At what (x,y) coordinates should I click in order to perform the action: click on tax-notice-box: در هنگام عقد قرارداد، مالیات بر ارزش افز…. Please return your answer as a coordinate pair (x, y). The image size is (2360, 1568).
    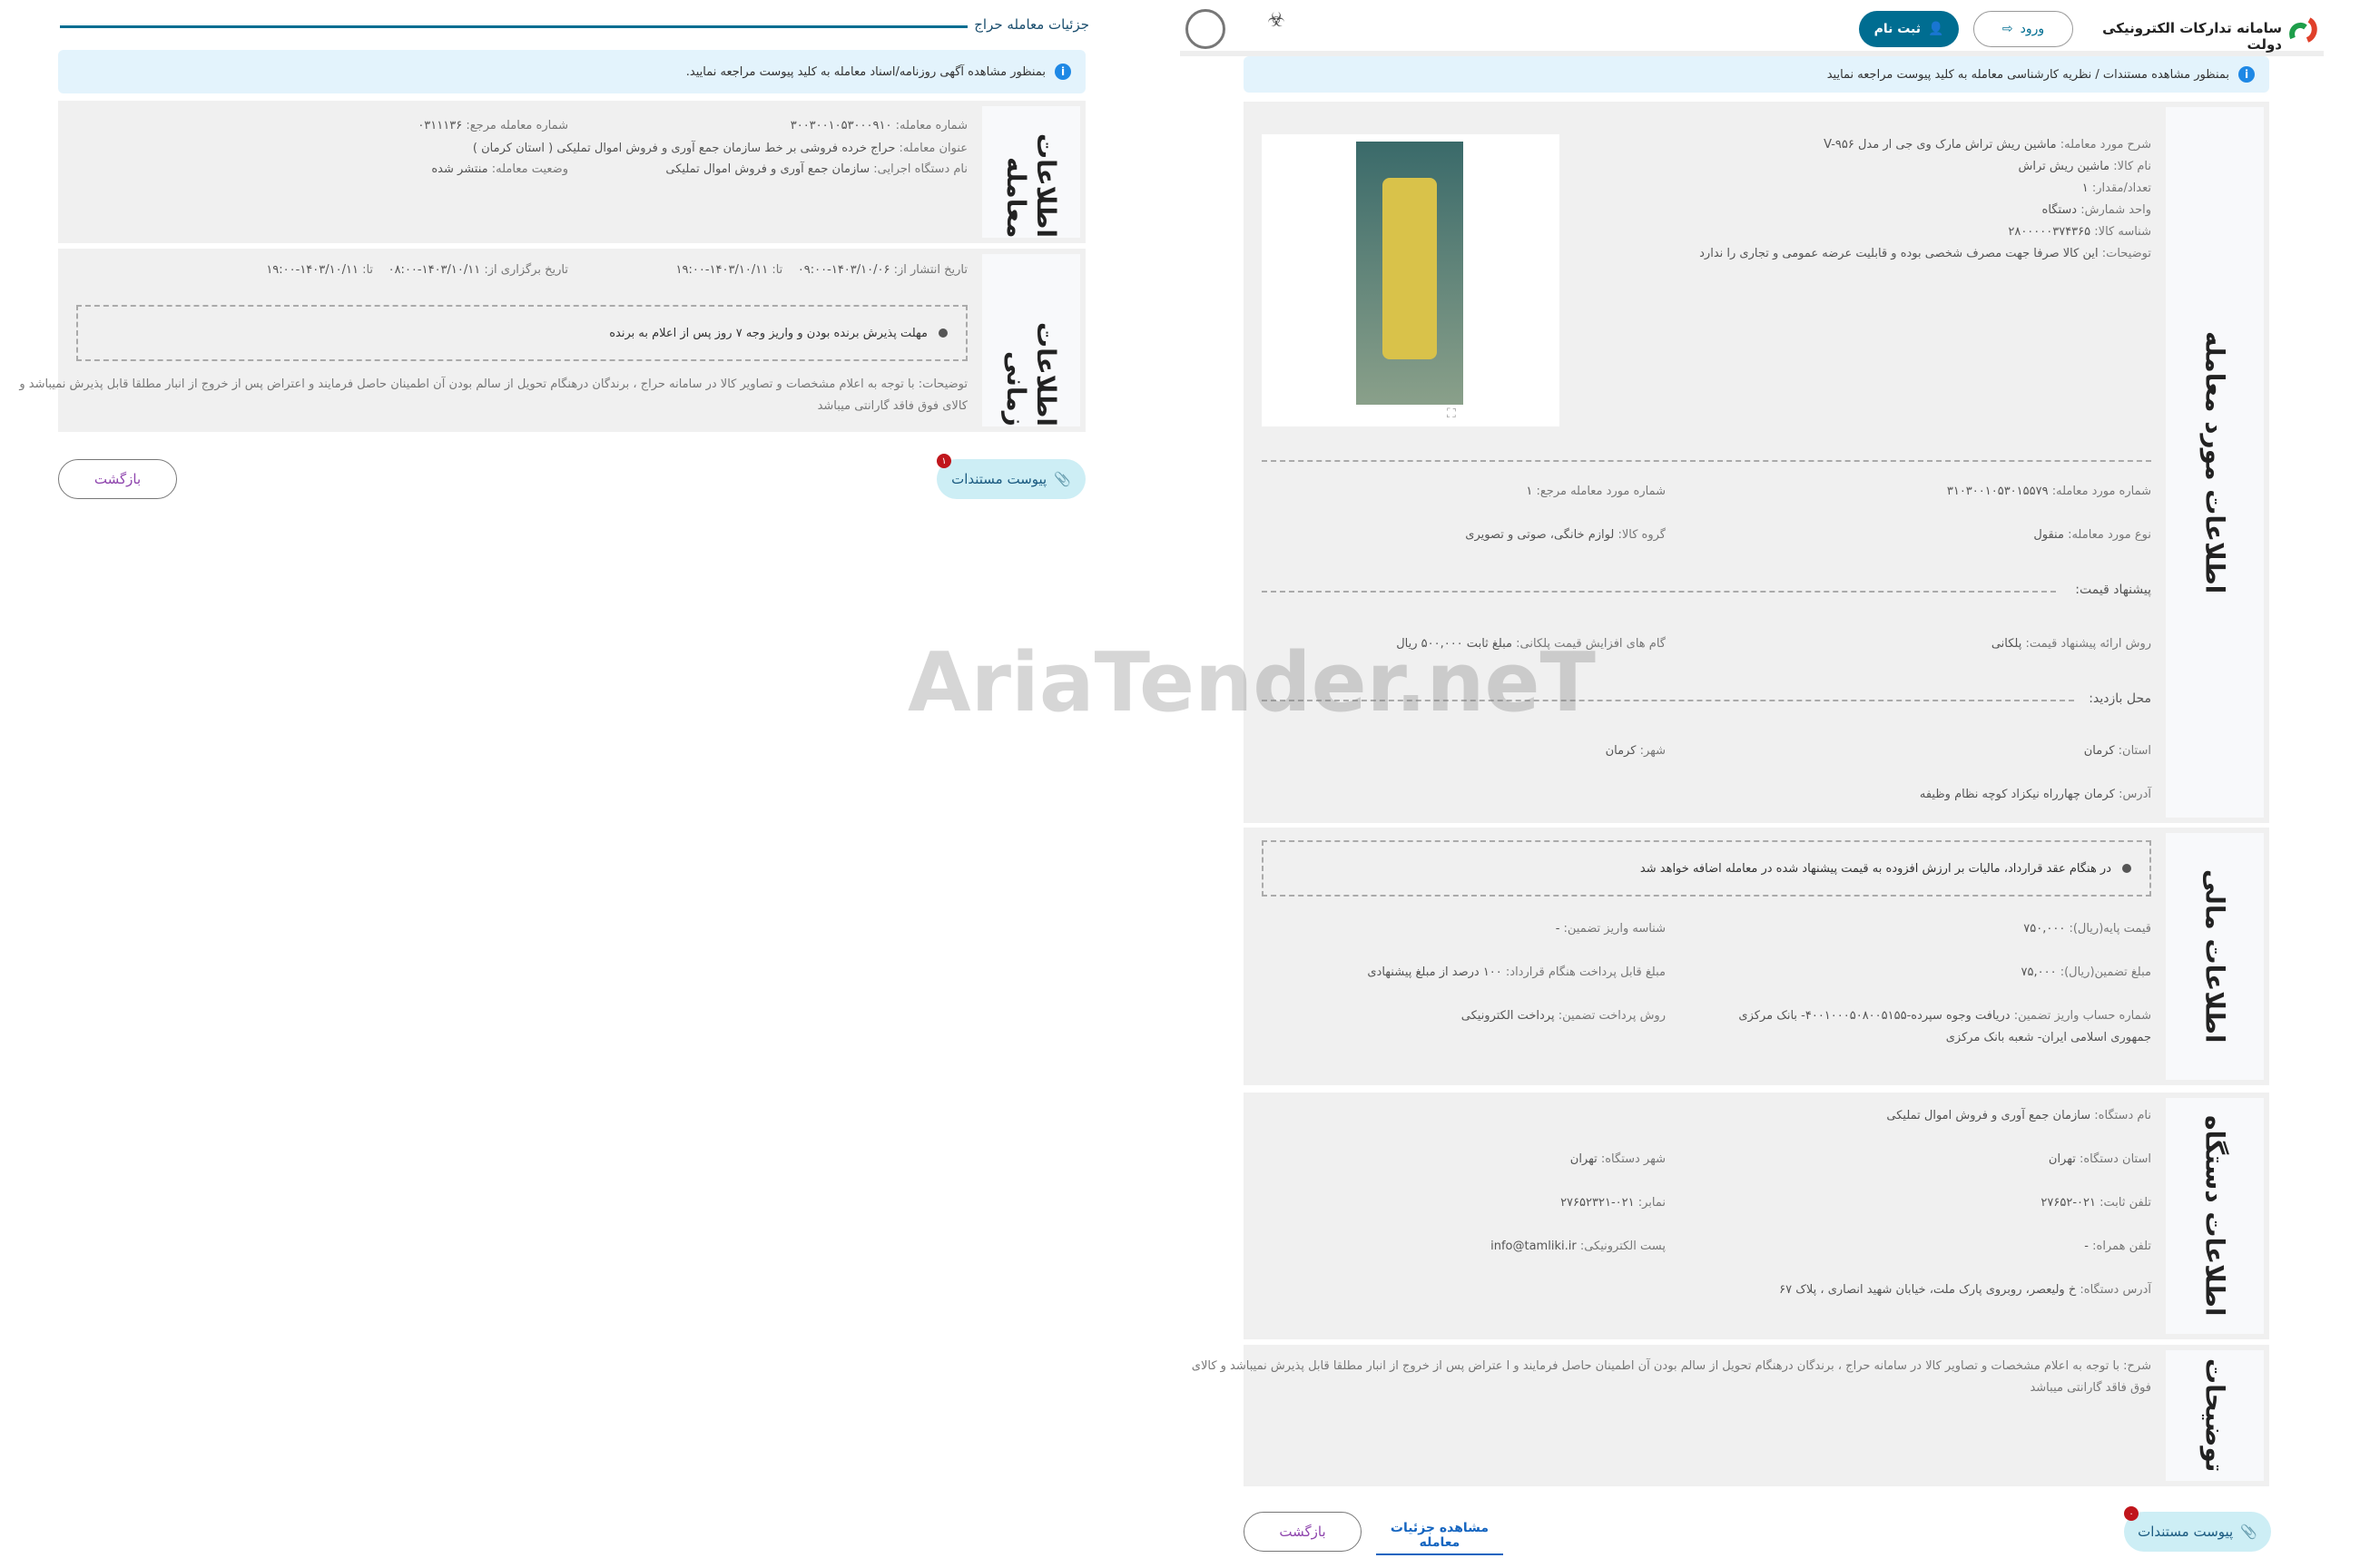
    Looking at the image, I should click on (1706, 868).